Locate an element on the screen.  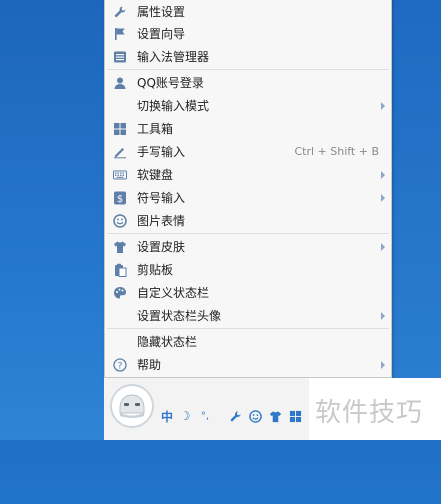
flag-icon is located at coordinates (120, 34).